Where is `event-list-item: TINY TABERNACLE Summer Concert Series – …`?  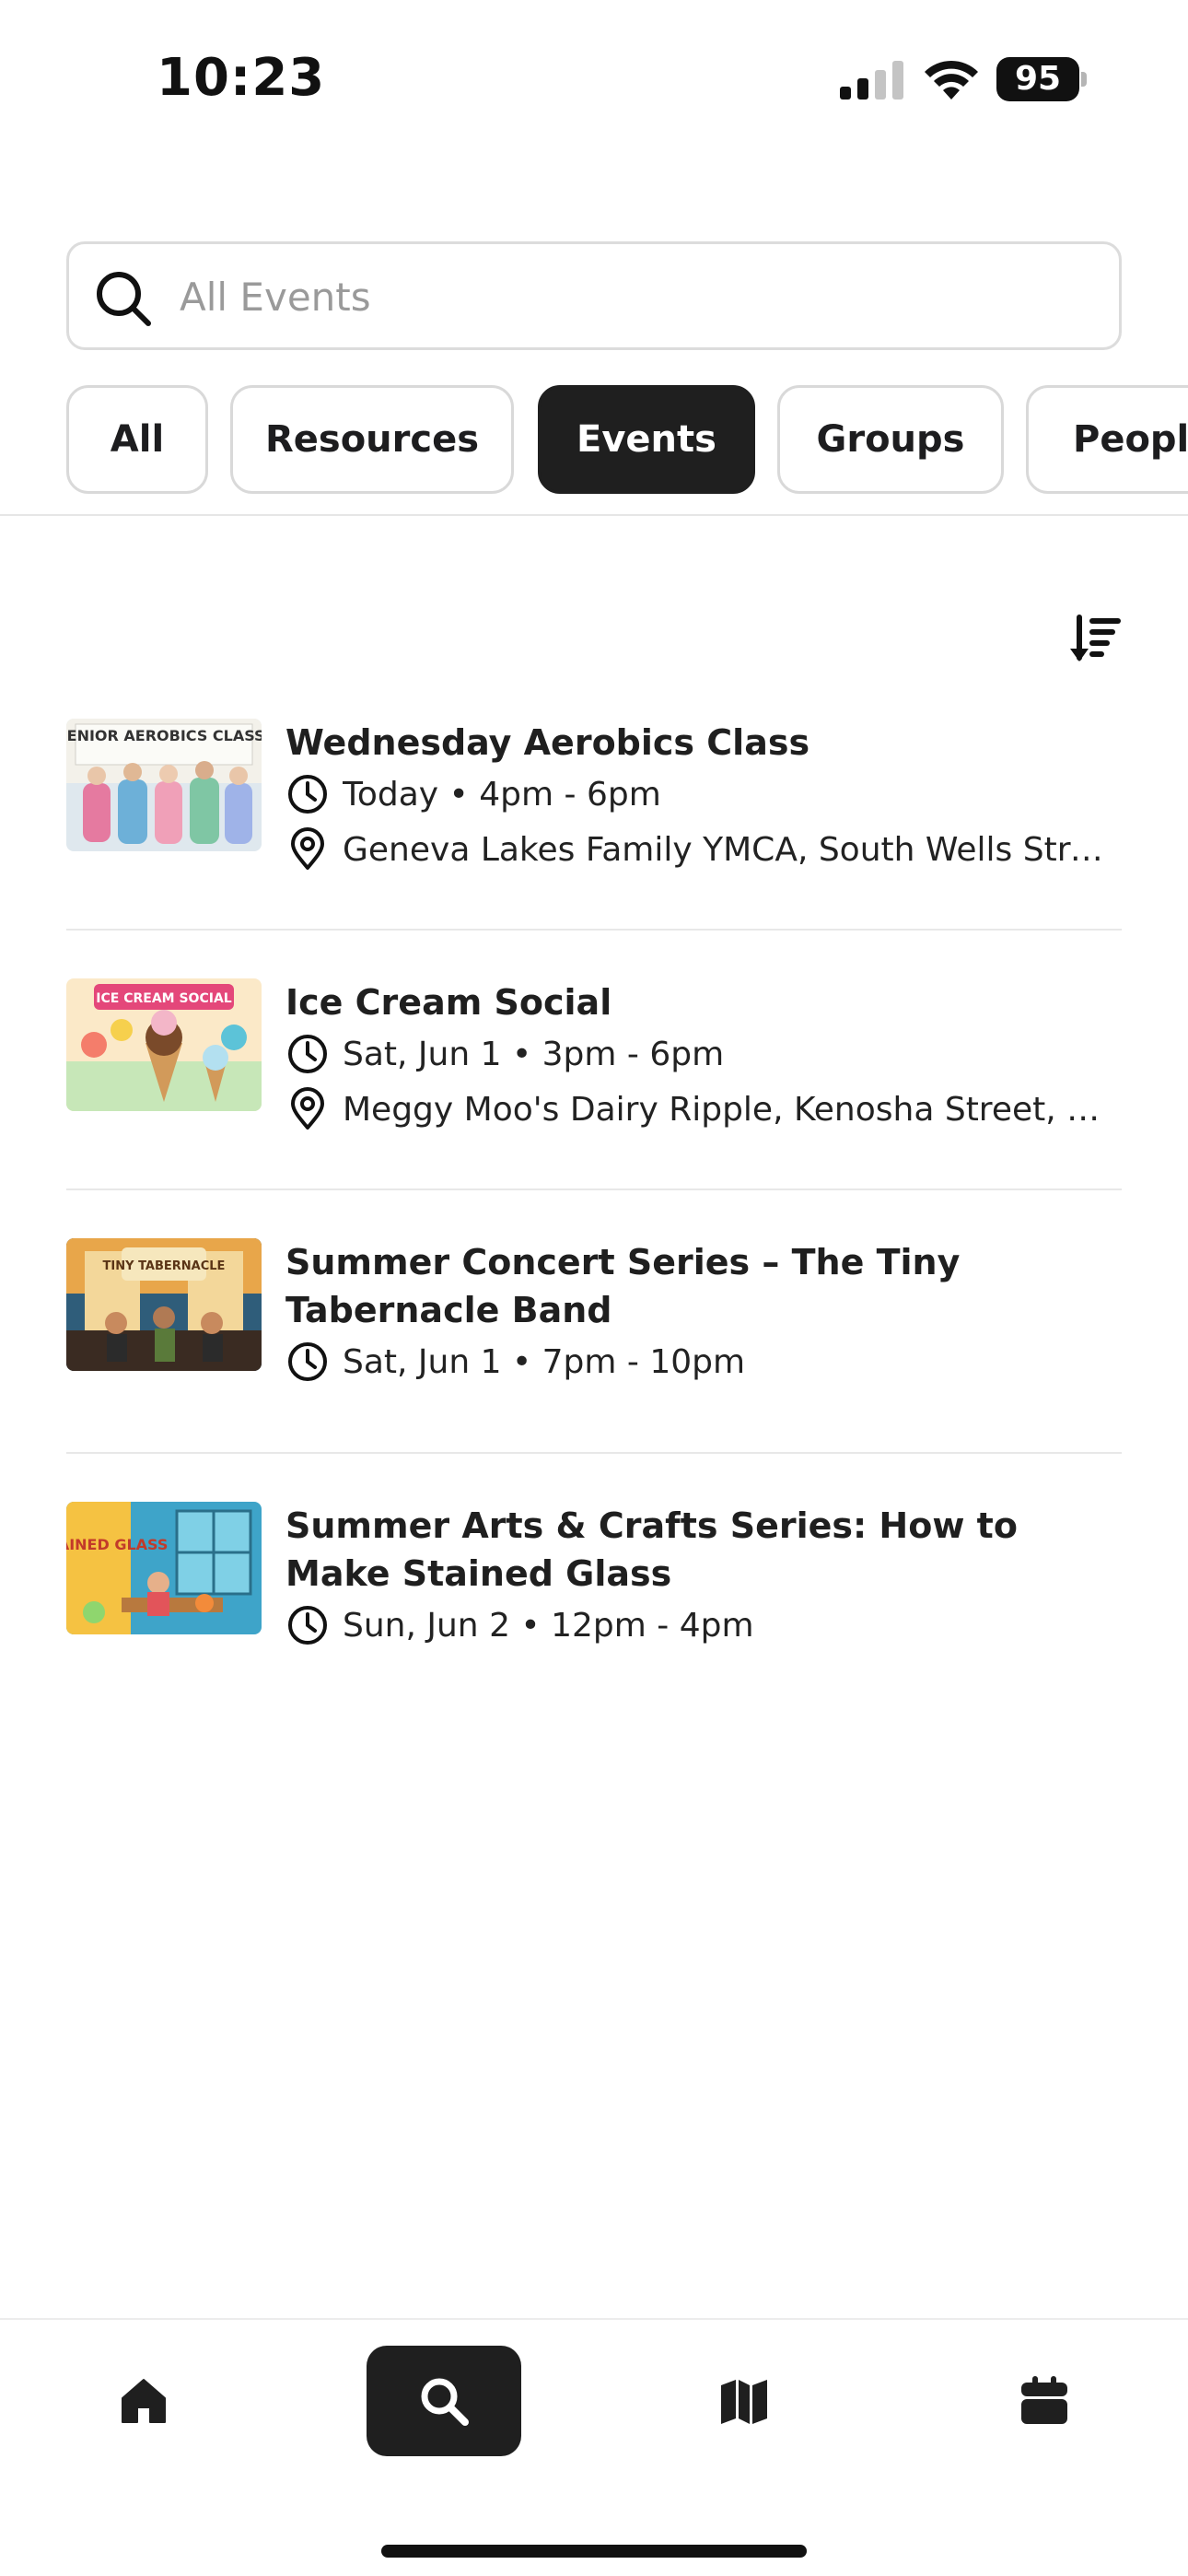 event-list-item: TINY TABERNACLE Summer Concert Series – … is located at coordinates (594, 1309).